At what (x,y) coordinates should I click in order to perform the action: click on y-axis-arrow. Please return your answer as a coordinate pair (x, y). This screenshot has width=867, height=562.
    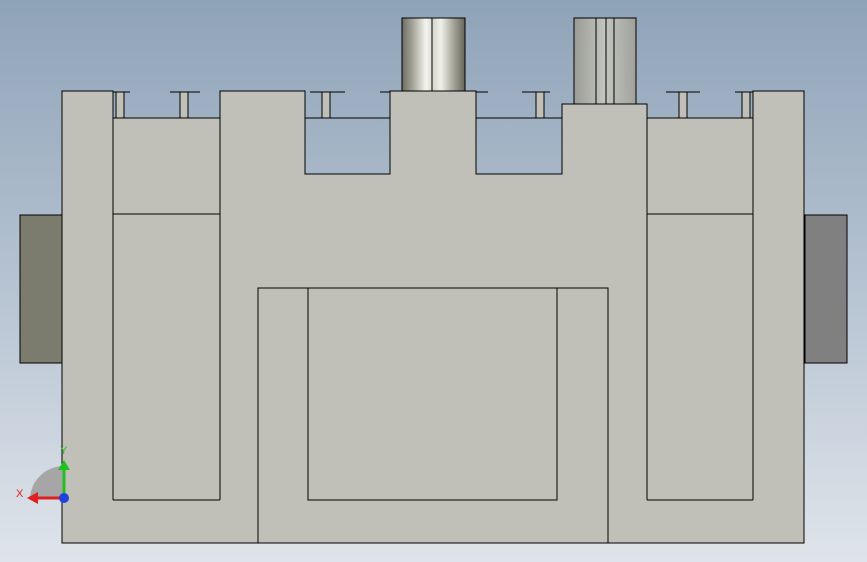
    Looking at the image, I should click on (64, 465).